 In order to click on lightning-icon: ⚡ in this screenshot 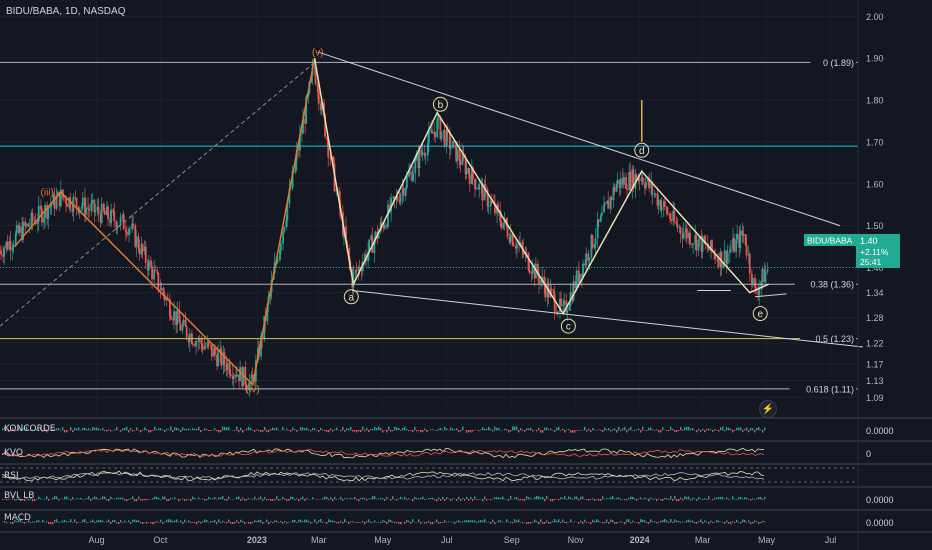, I will do `click(768, 409)`.